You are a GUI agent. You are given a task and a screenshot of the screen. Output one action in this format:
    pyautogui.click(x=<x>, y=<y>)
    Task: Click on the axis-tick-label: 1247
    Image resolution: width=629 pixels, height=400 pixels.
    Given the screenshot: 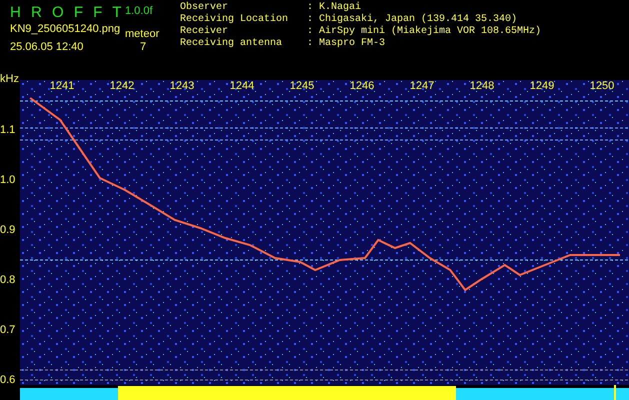 What is the action you would take?
    pyautogui.click(x=422, y=86)
    